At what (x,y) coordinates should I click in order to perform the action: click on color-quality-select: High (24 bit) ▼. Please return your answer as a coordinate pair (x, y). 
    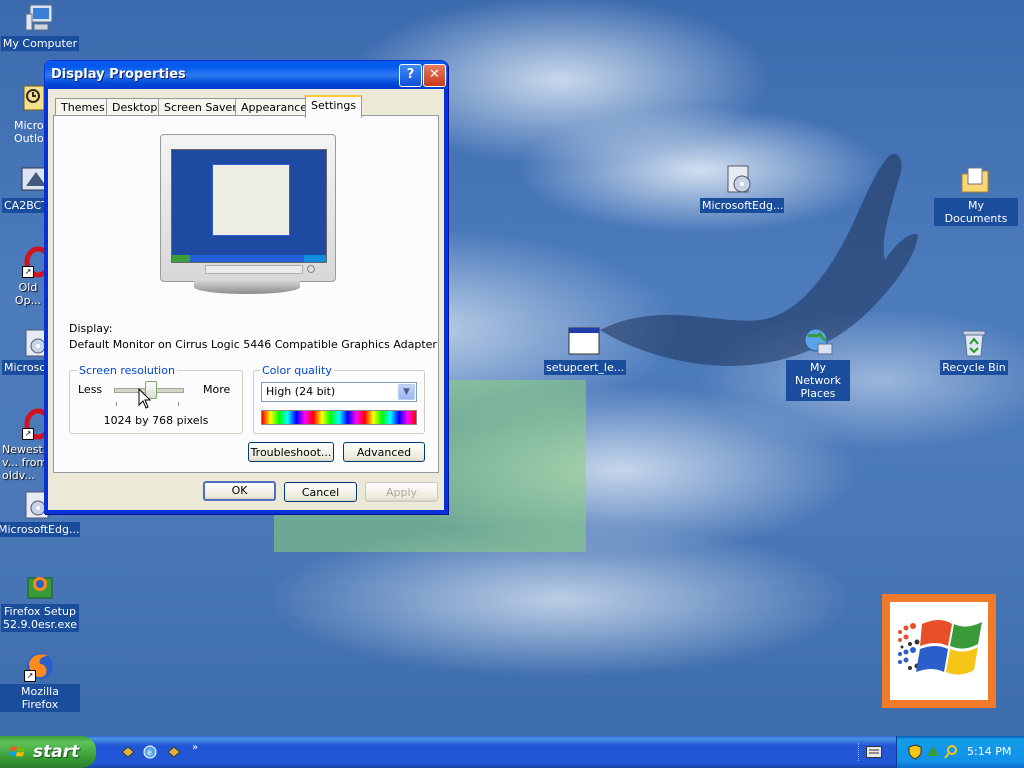
    Looking at the image, I should click on (339, 392).